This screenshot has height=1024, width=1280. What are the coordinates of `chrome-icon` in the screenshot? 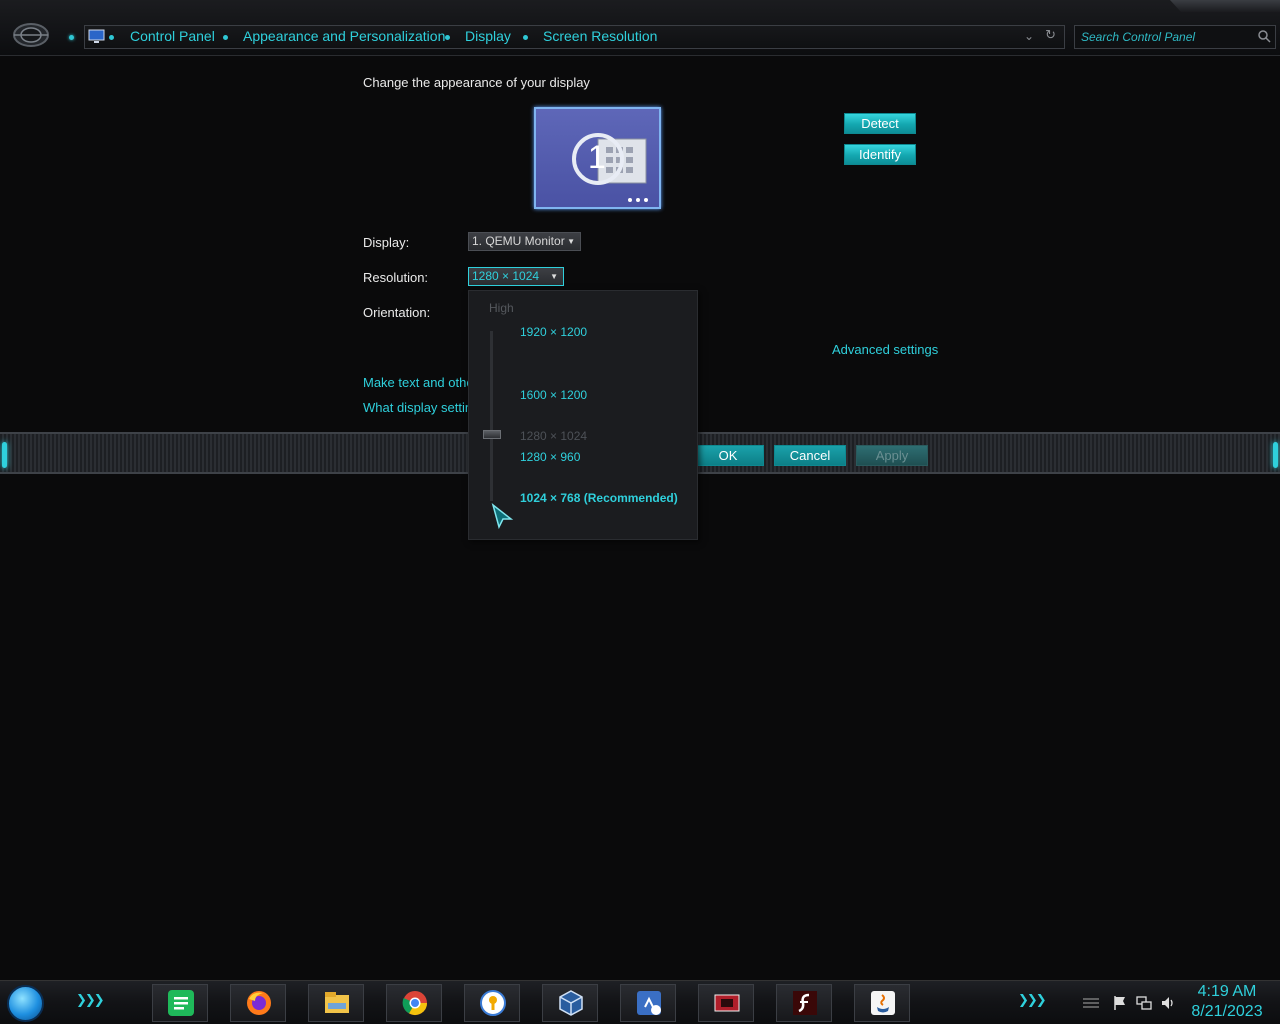 It's located at (414, 1003).